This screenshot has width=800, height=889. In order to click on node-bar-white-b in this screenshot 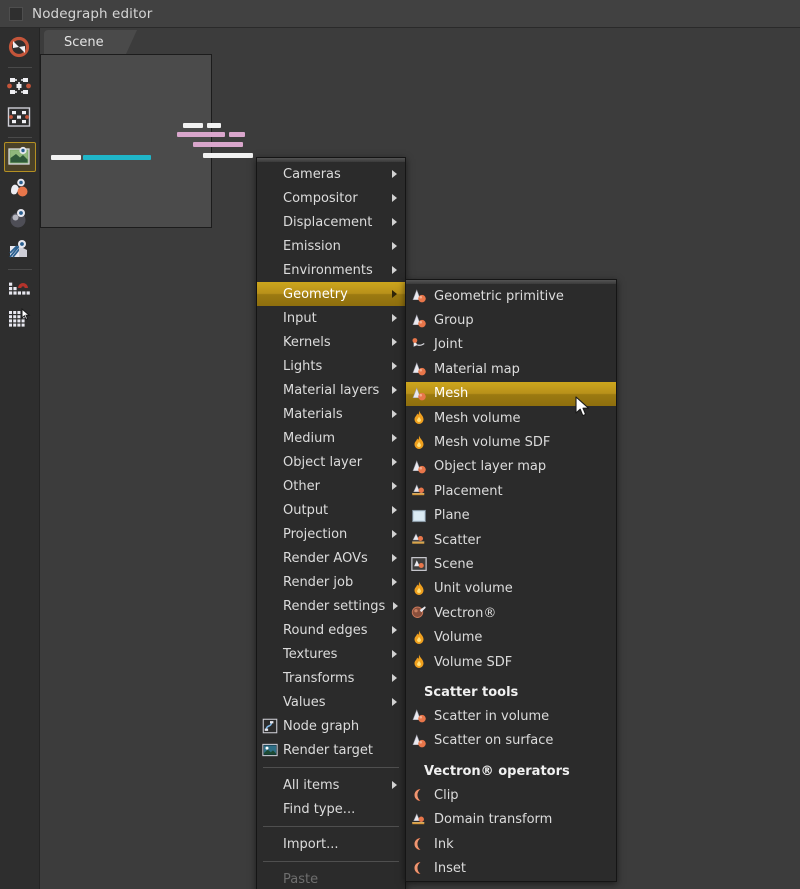, I will do `click(214, 125)`.